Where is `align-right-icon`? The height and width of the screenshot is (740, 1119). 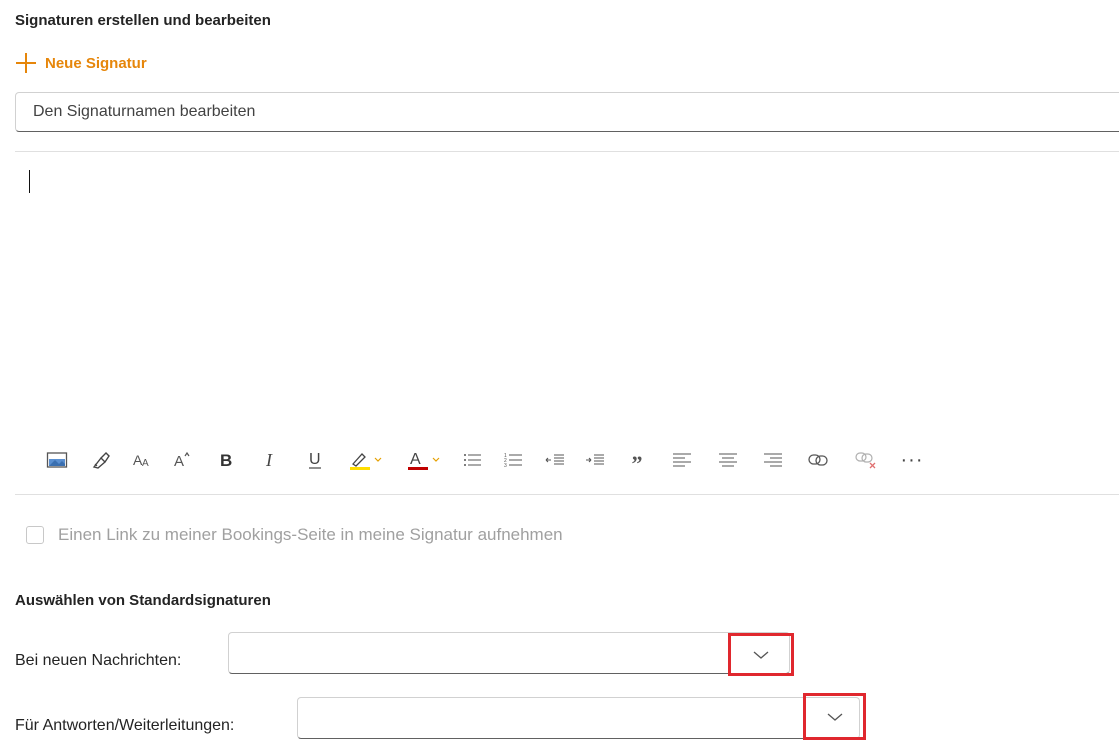
align-right-icon is located at coordinates (773, 460).